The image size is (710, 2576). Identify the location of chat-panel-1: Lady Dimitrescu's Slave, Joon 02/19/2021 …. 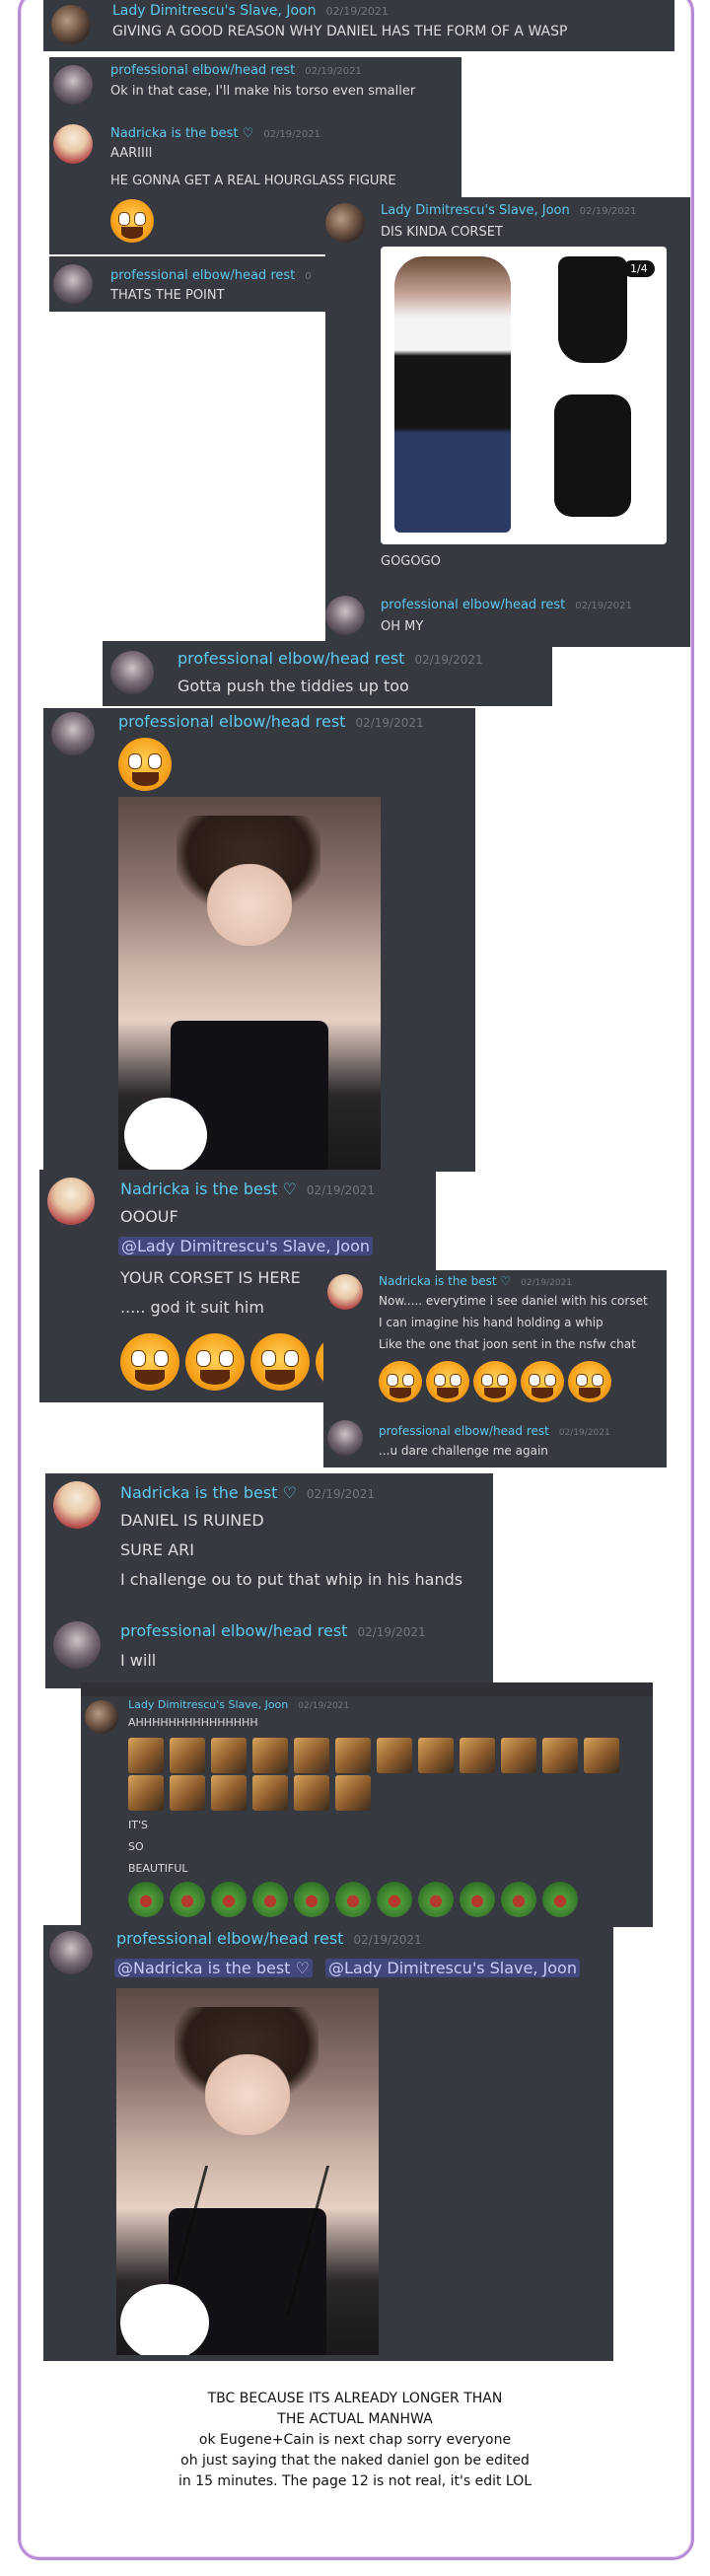
(358, 25).